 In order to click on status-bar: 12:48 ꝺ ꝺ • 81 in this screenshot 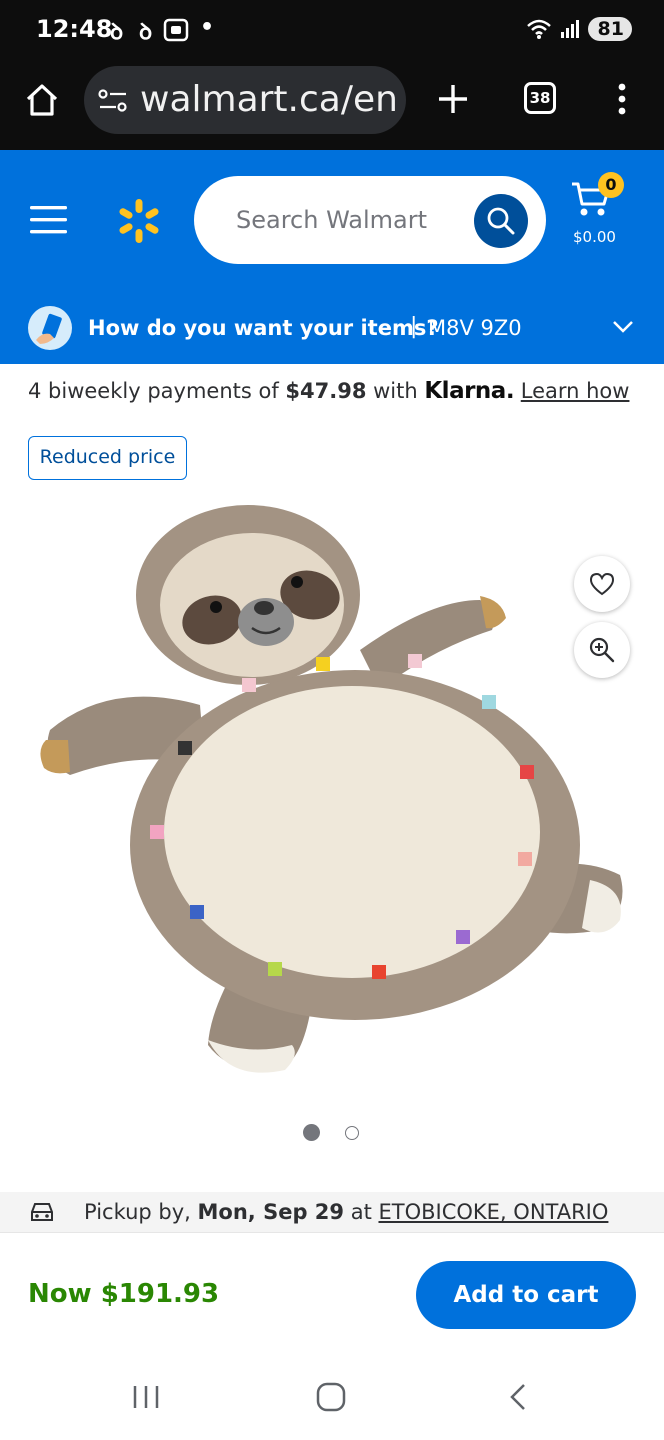, I will do `click(332, 31)`.